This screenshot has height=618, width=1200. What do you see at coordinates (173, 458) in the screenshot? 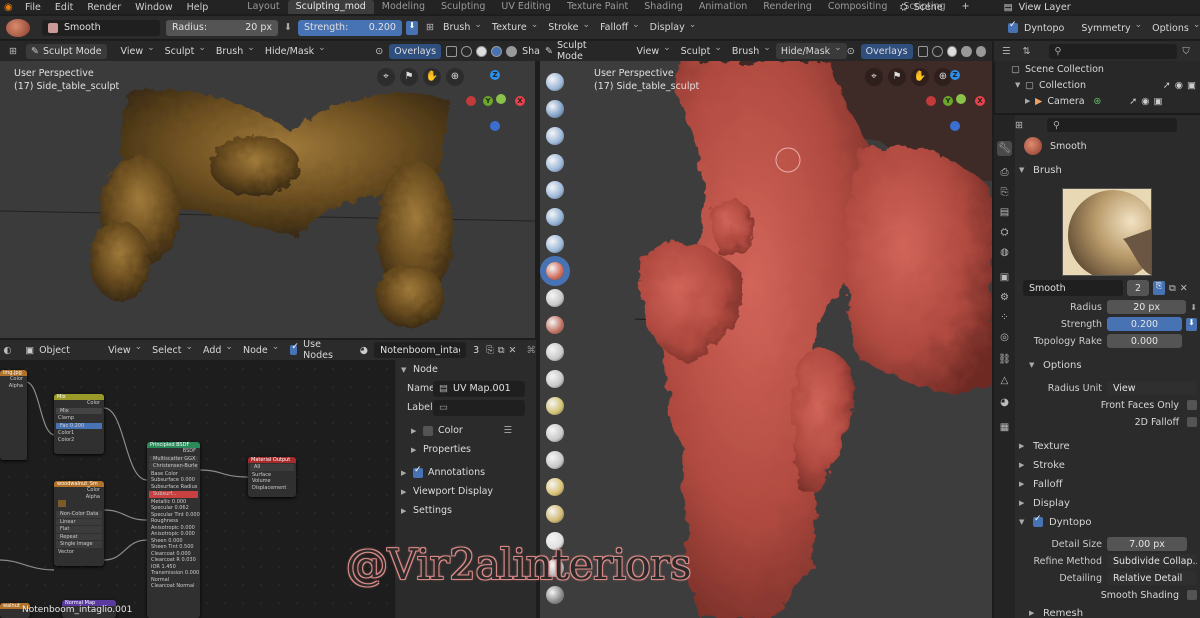
I see `bsdf-socket-row: Multiscatter GGX` at bounding box center [173, 458].